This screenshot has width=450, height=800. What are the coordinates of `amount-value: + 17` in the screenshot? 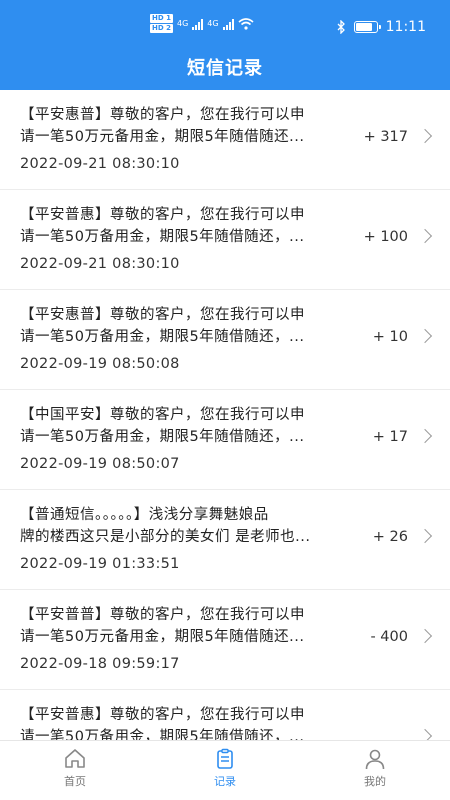 It's located at (390, 437).